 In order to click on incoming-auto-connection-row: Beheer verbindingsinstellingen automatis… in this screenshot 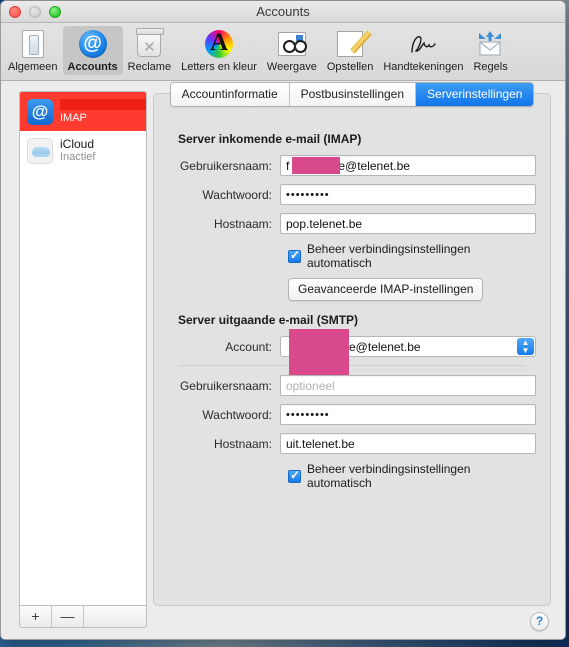, I will do `click(412, 256)`.